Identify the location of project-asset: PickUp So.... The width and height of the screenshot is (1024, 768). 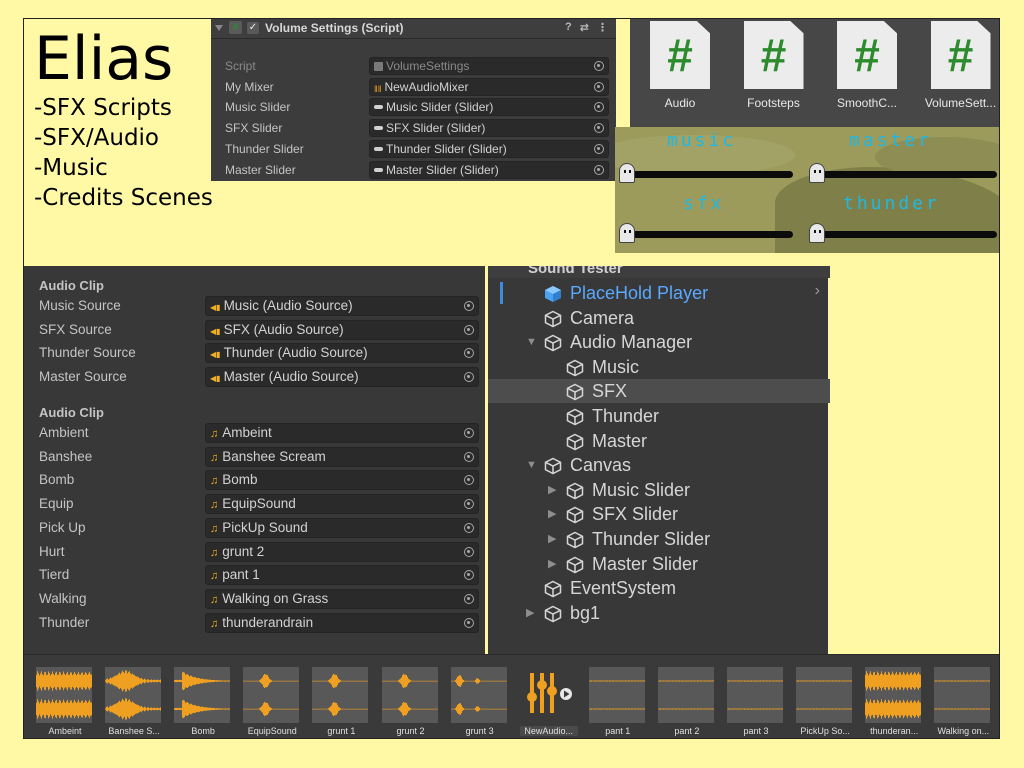
(825, 701).